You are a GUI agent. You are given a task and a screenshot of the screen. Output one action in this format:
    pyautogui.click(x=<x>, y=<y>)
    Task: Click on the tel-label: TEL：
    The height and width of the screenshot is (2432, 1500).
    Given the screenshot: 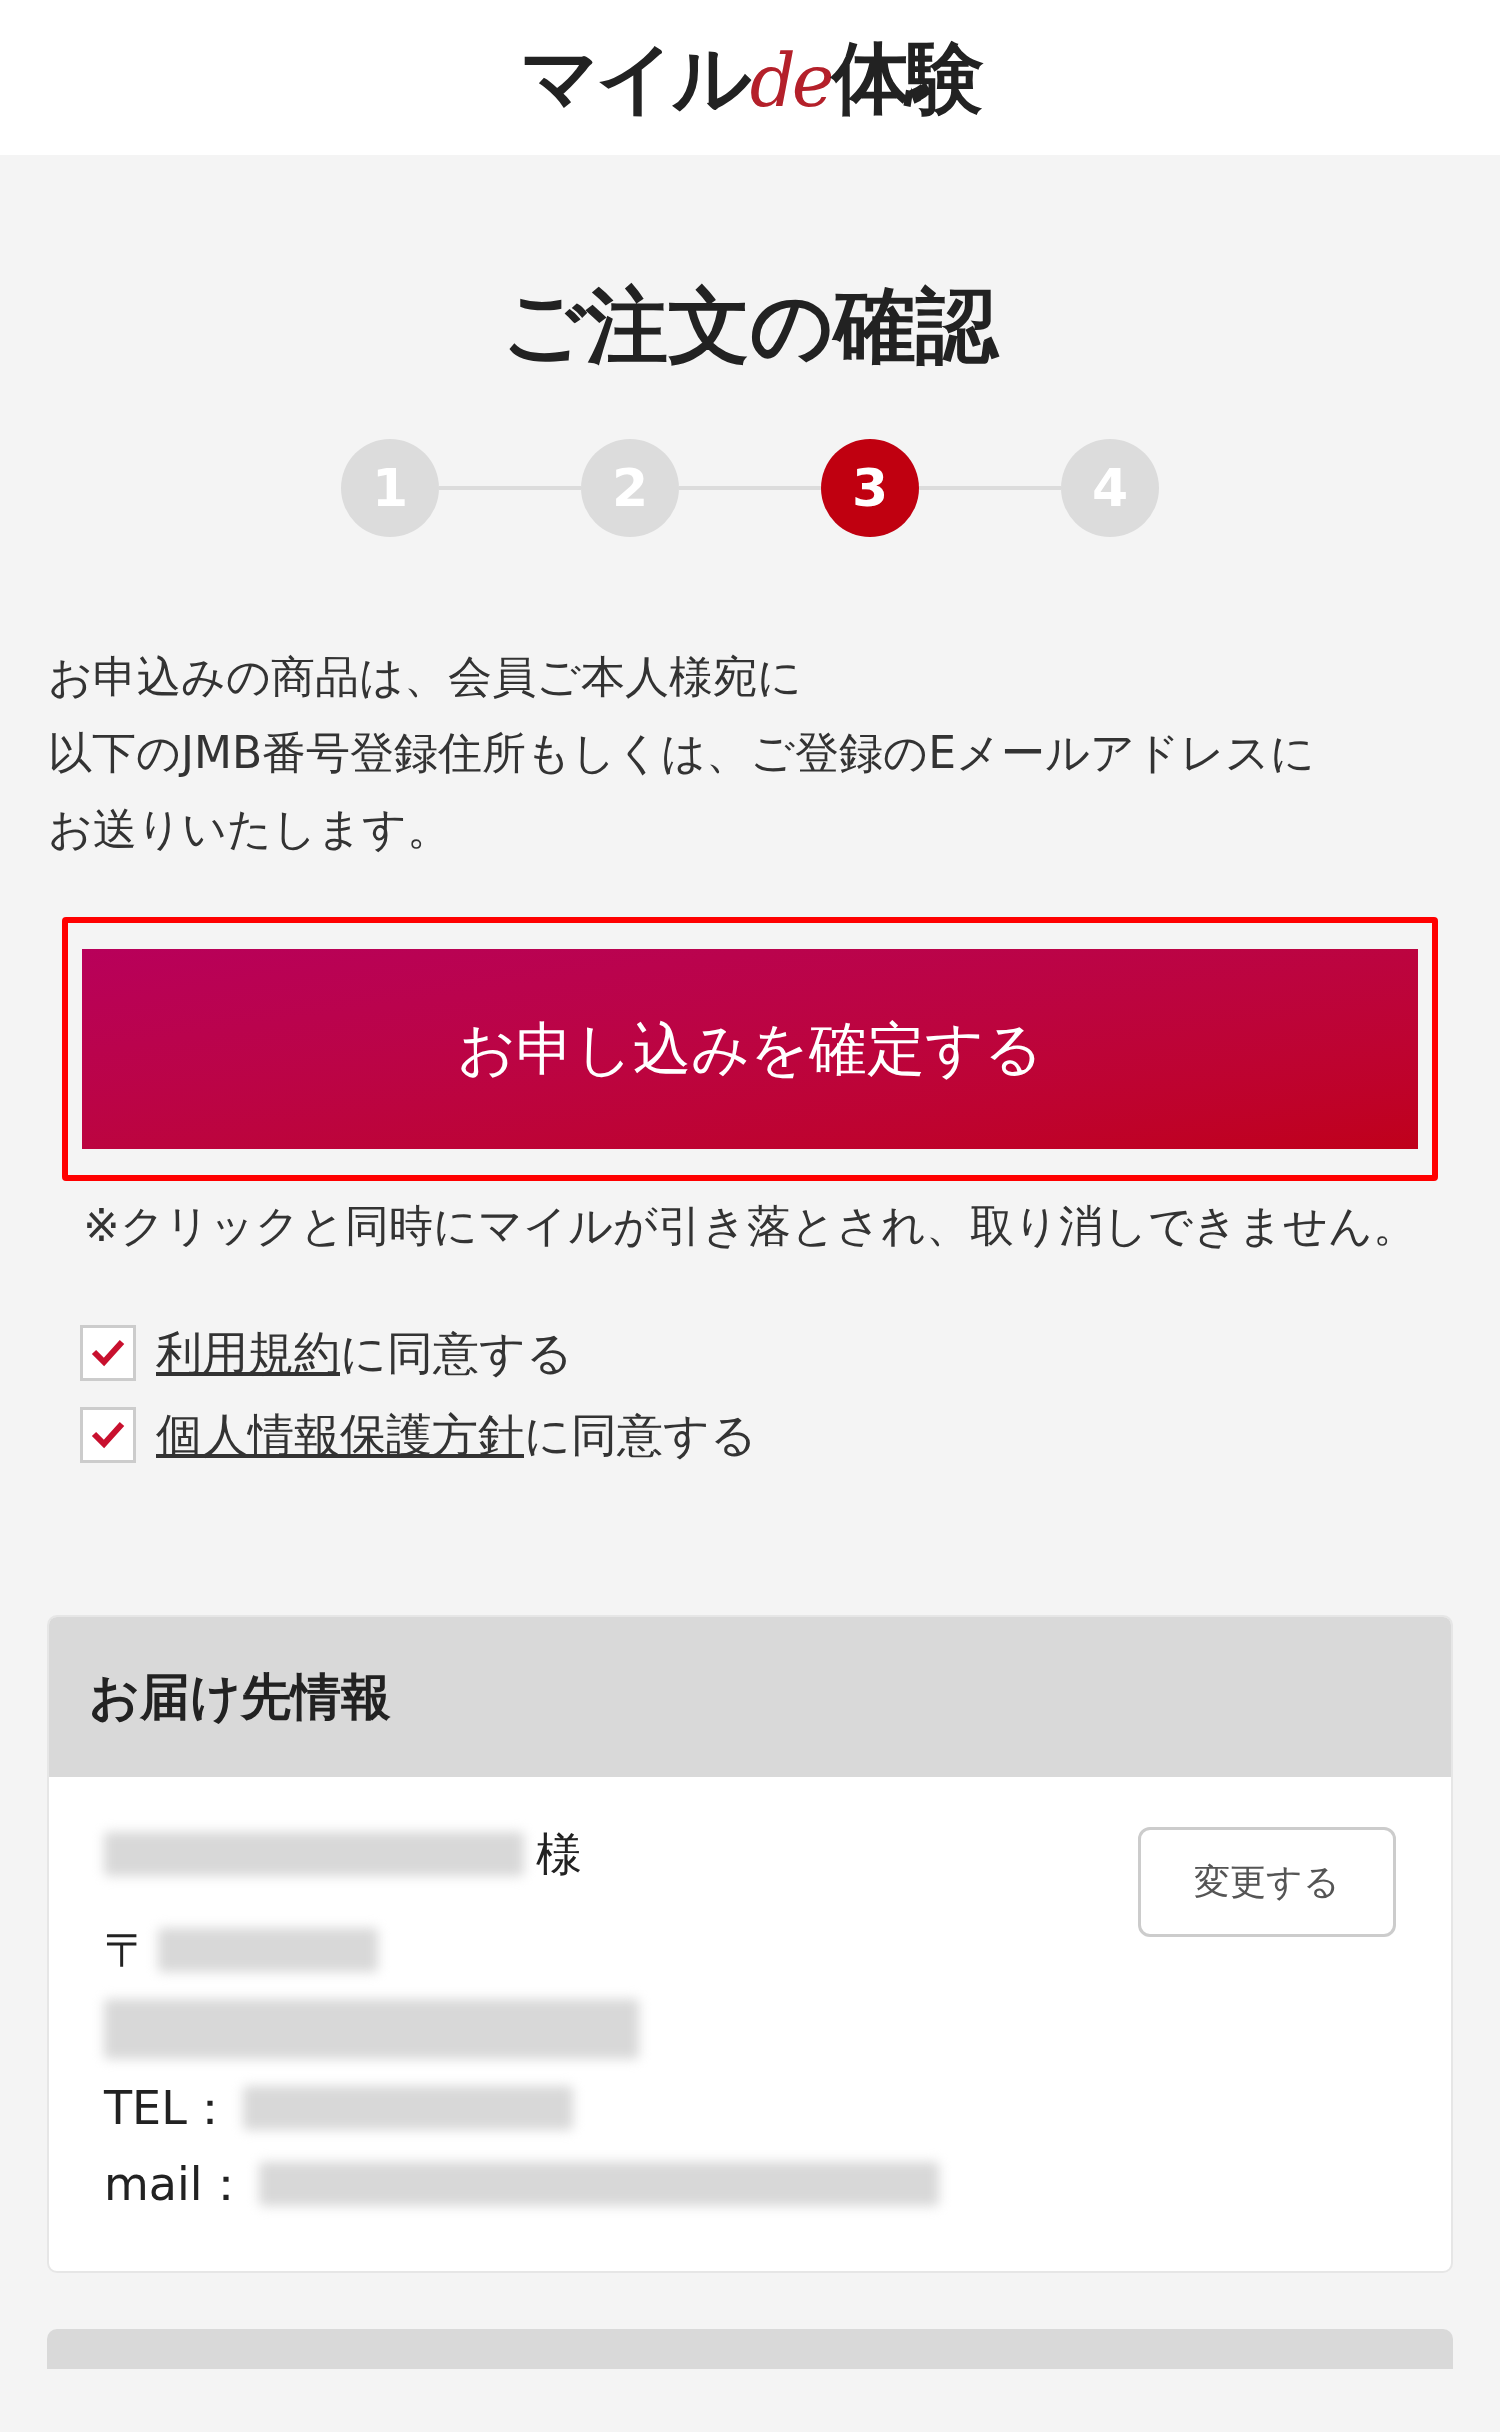 What is the action you would take?
    pyautogui.click(x=168, y=2108)
    